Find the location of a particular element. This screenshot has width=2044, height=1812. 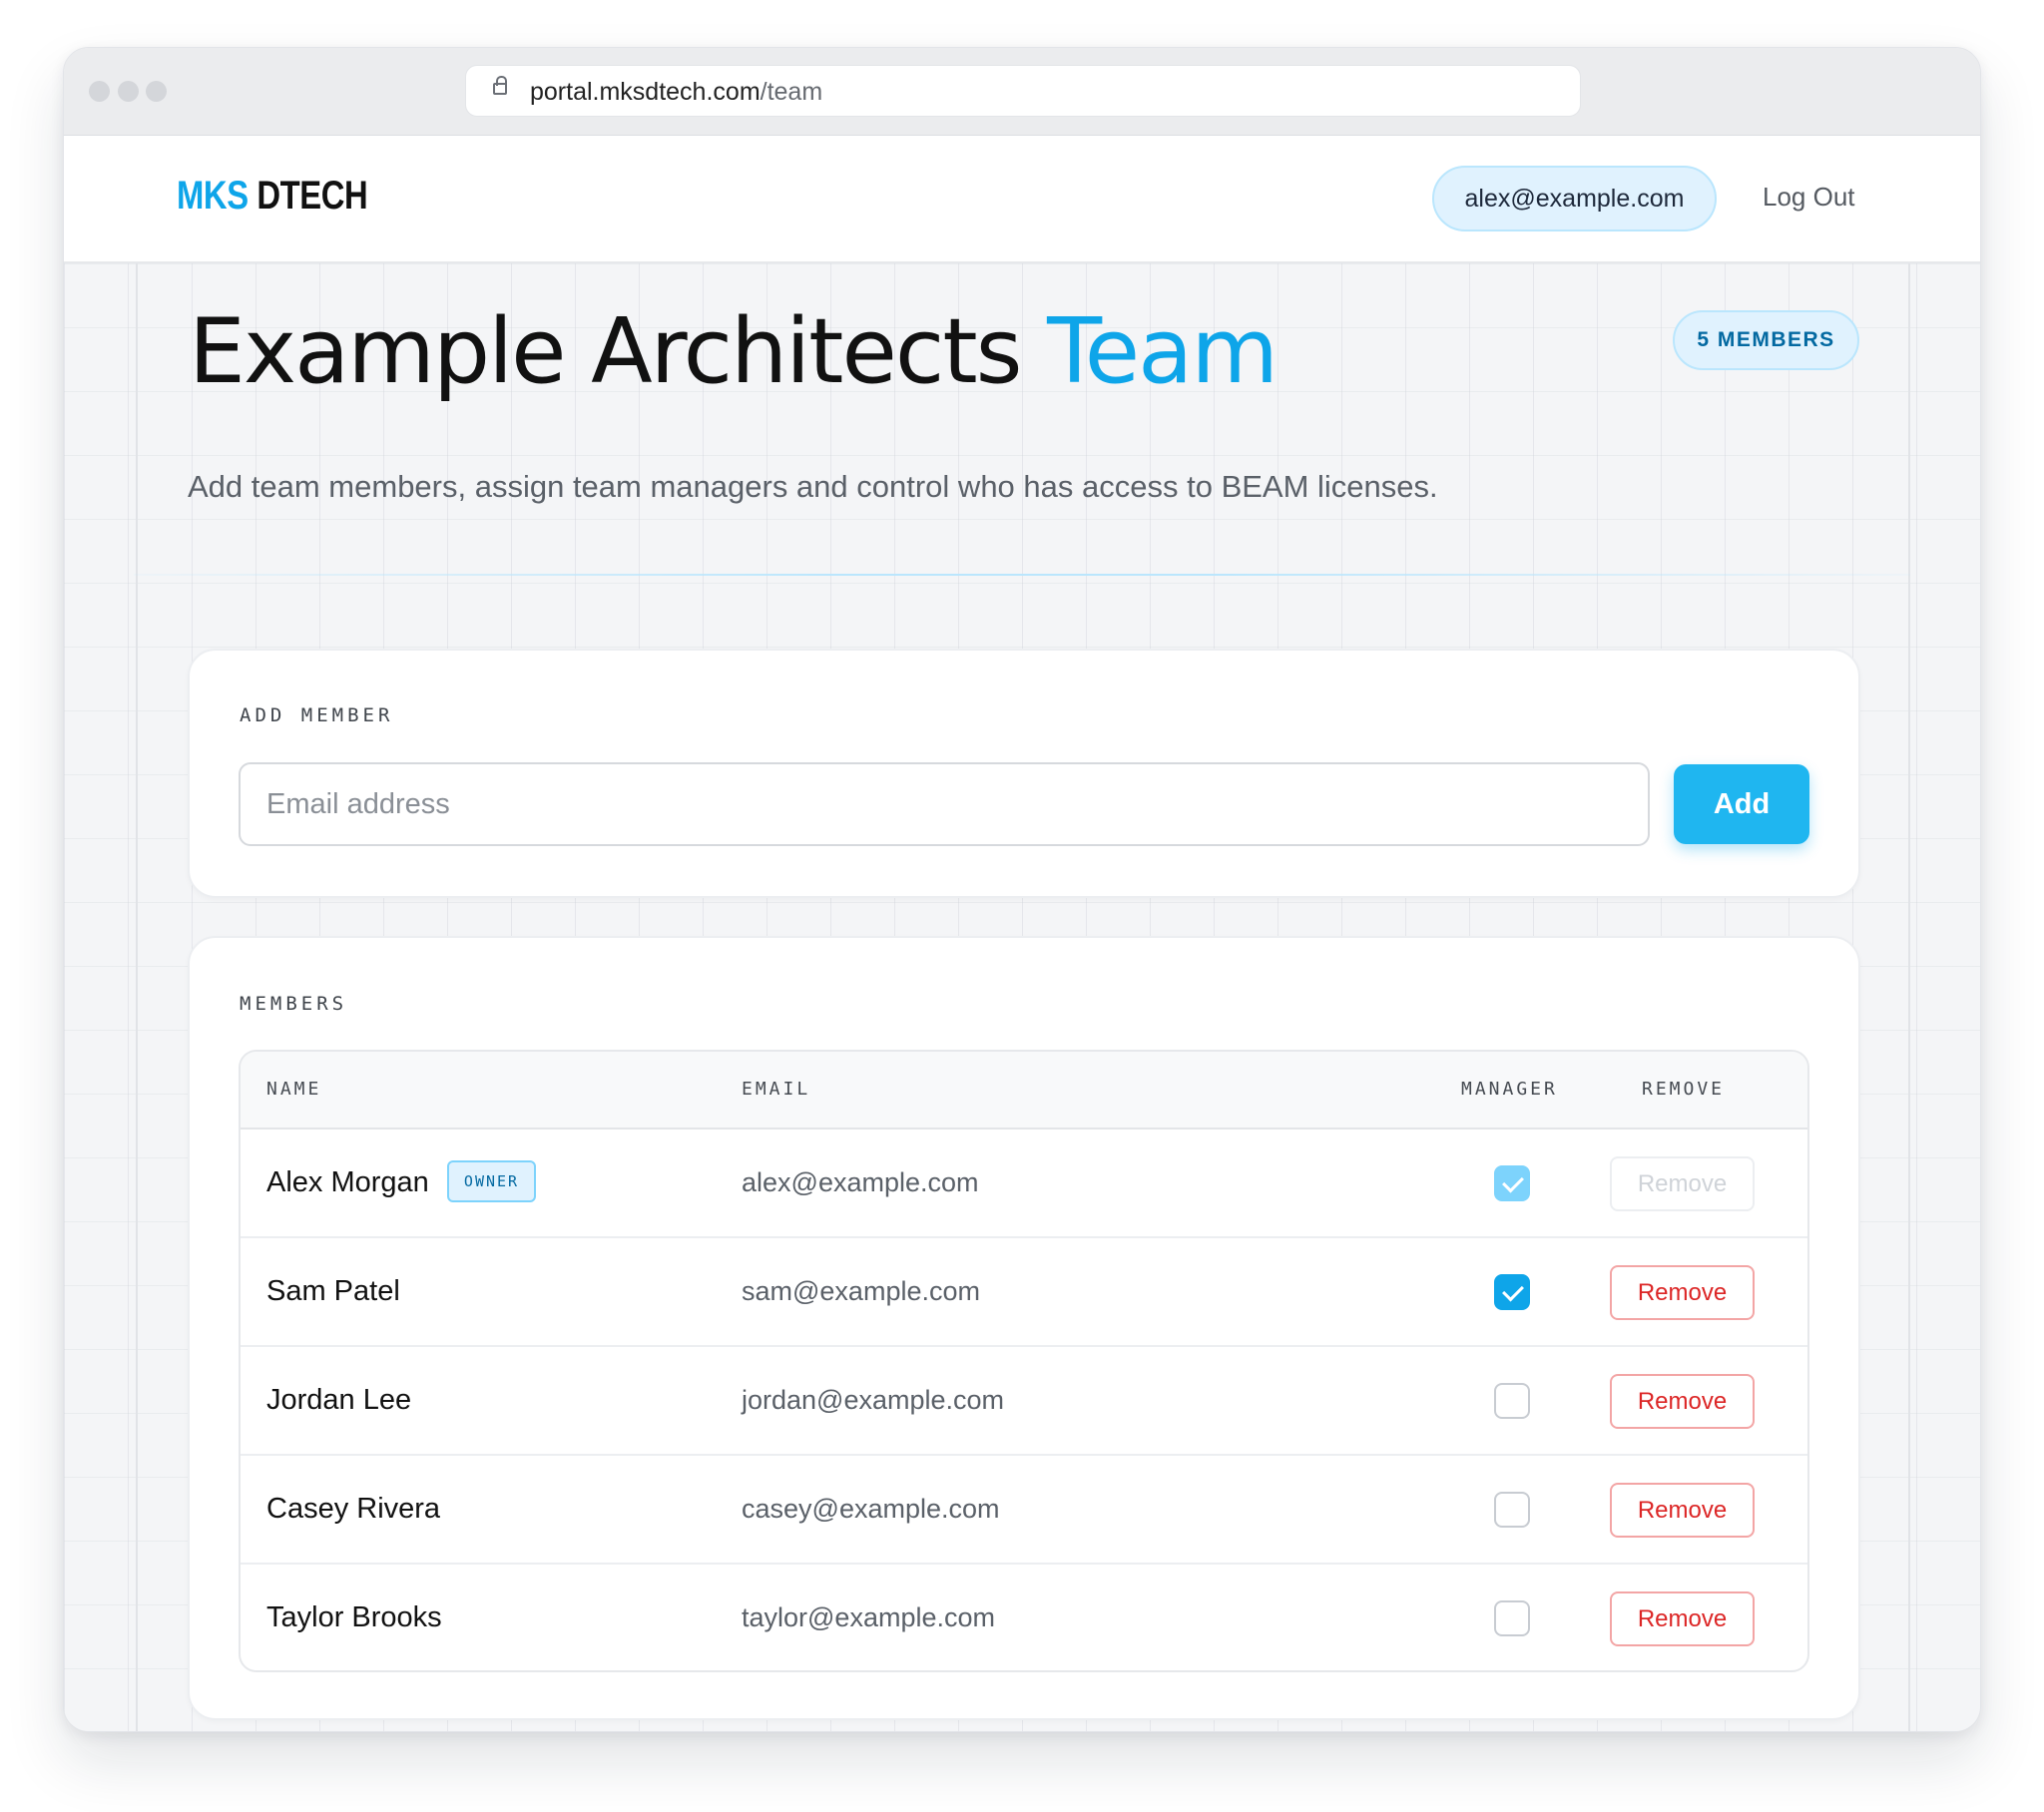

table-header: NAME EMAIL MANAGER REMOVE is located at coordinates (1024, 1091).